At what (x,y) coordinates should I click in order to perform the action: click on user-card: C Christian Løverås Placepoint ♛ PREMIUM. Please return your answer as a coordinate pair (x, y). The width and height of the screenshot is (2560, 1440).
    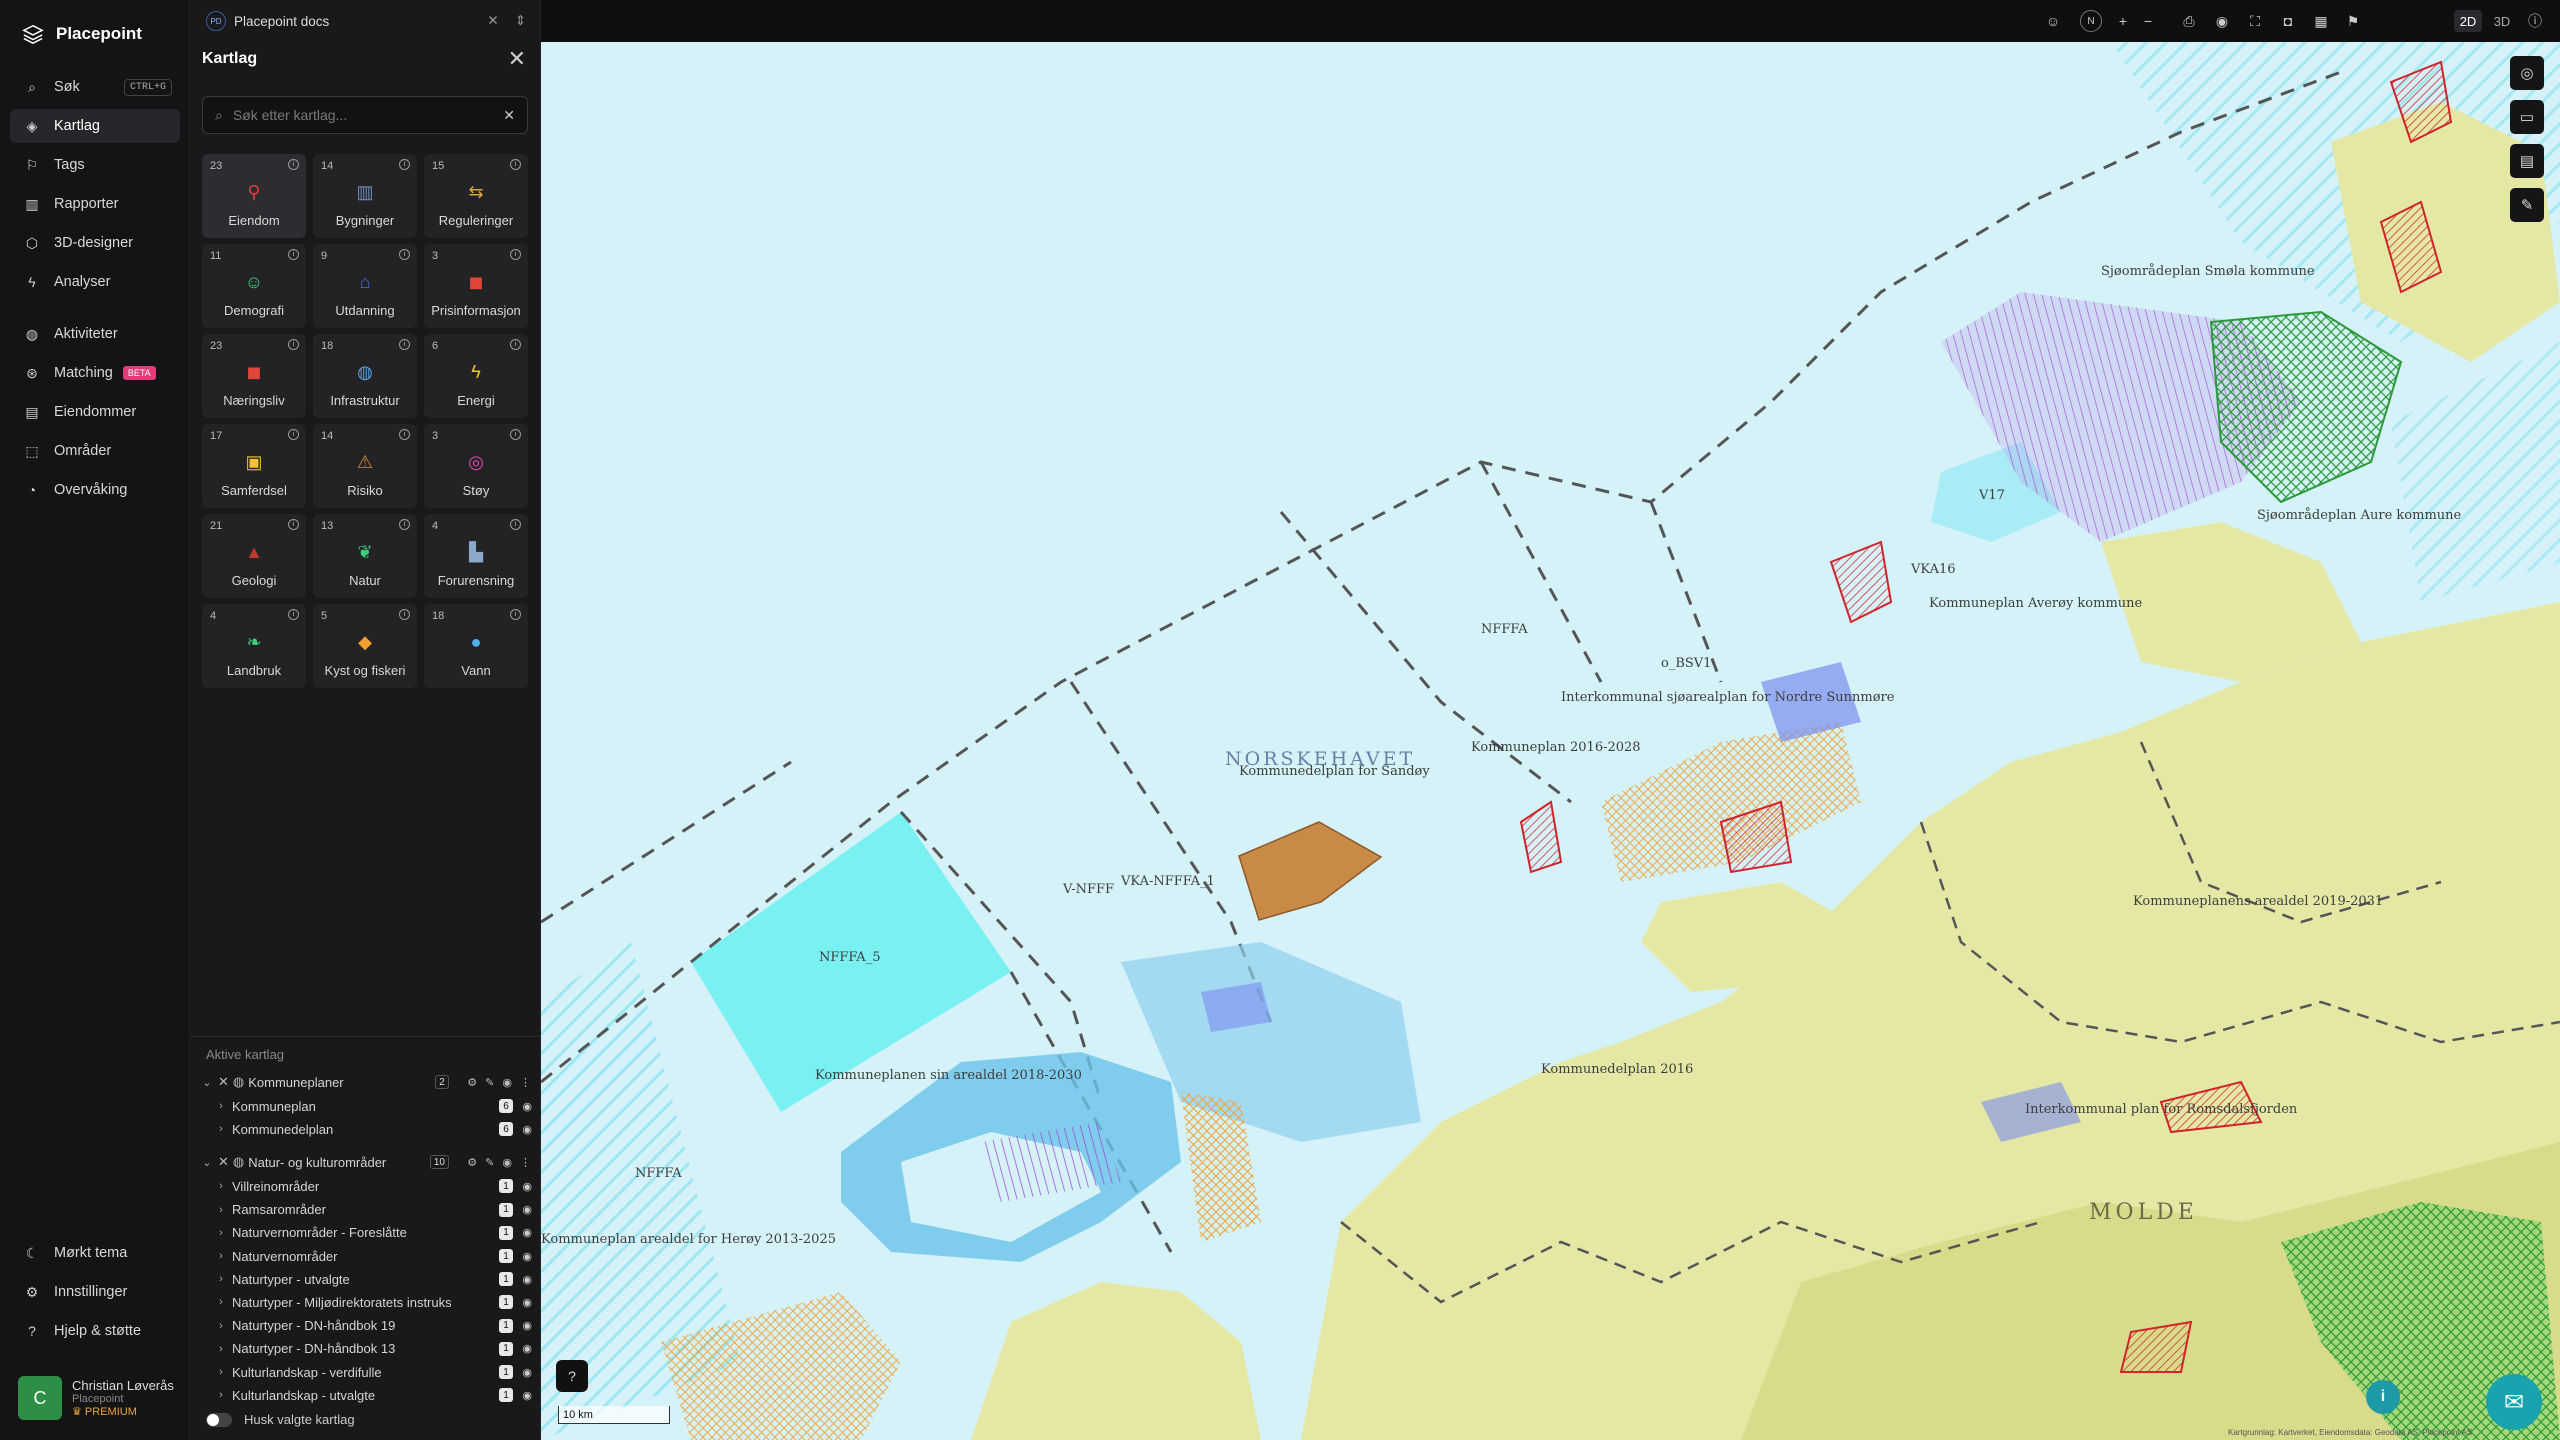
    Looking at the image, I should click on (96, 1398).